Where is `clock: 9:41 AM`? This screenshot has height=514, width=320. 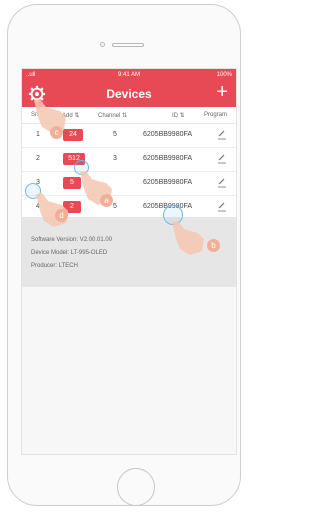 clock: 9:41 AM is located at coordinates (129, 75).